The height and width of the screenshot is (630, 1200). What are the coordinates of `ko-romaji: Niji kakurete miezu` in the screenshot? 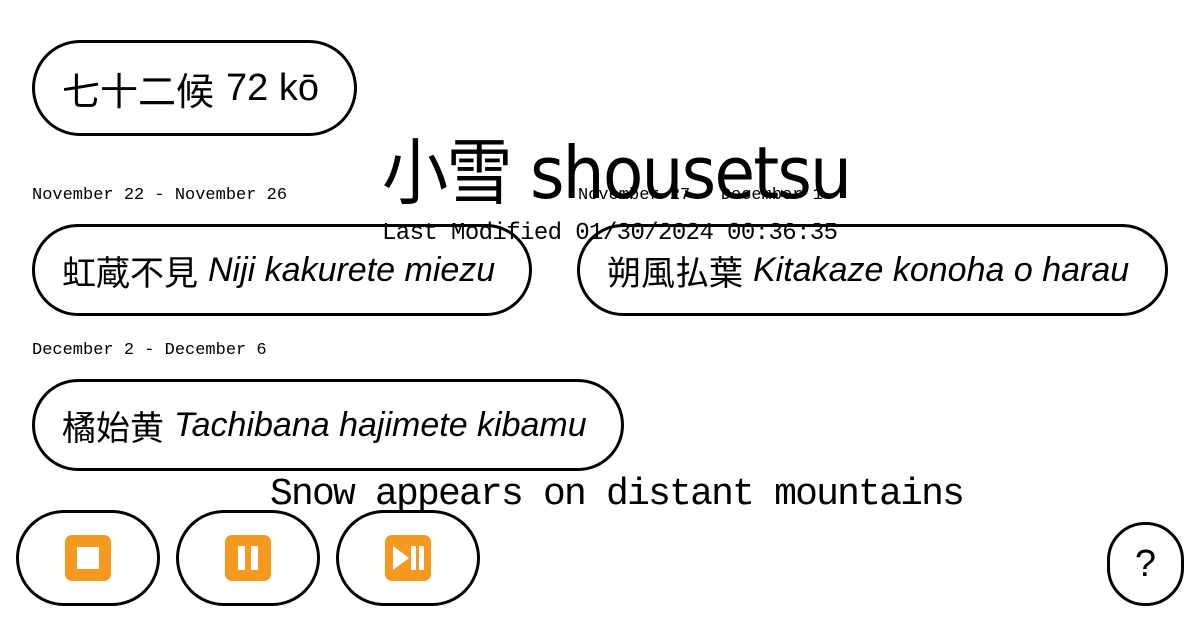 It's located at (352, 269).